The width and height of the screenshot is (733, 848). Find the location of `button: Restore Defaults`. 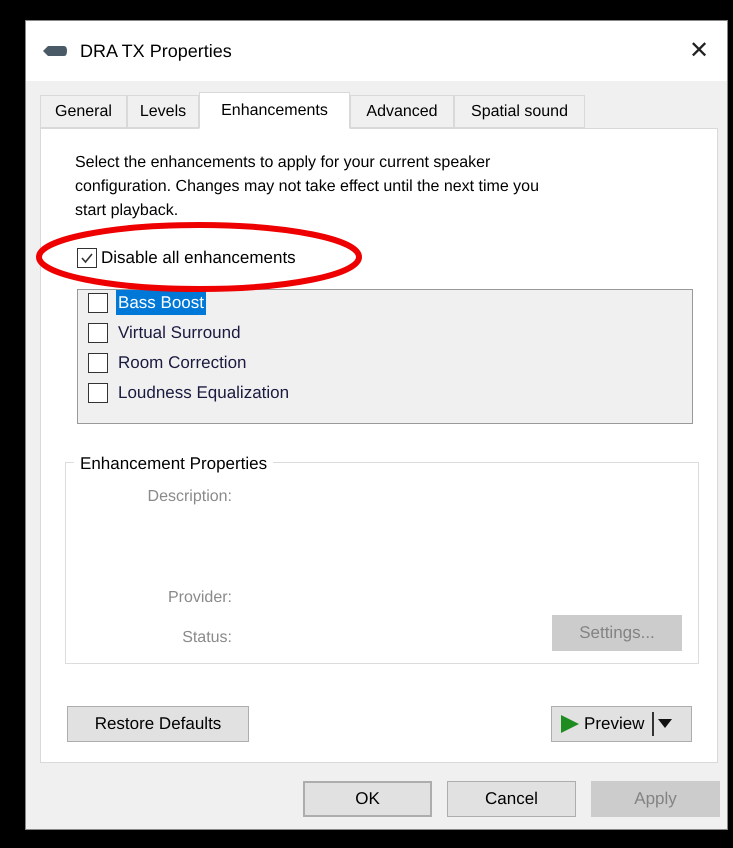

button: Restore Defaults is located at coordinates (158, 724).